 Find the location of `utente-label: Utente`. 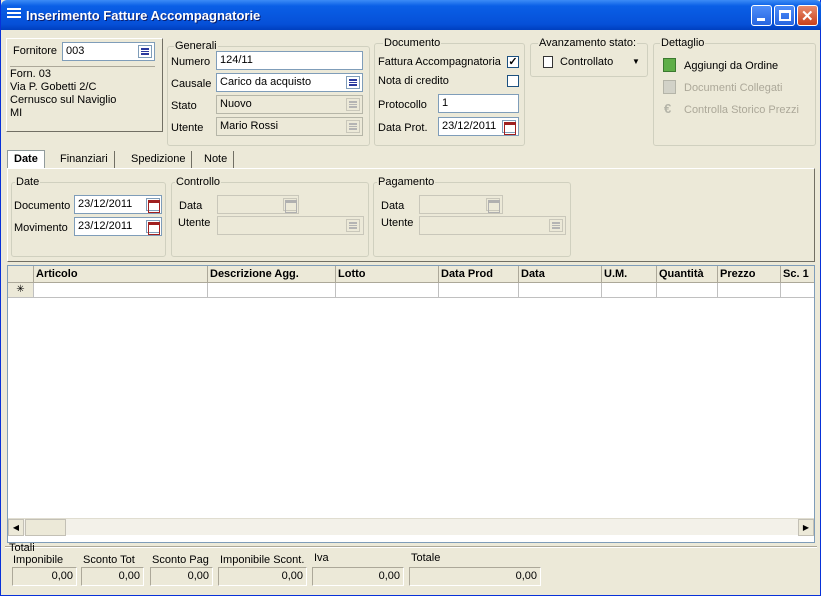

utente-label: Utente is located at coordinates (187, 128).